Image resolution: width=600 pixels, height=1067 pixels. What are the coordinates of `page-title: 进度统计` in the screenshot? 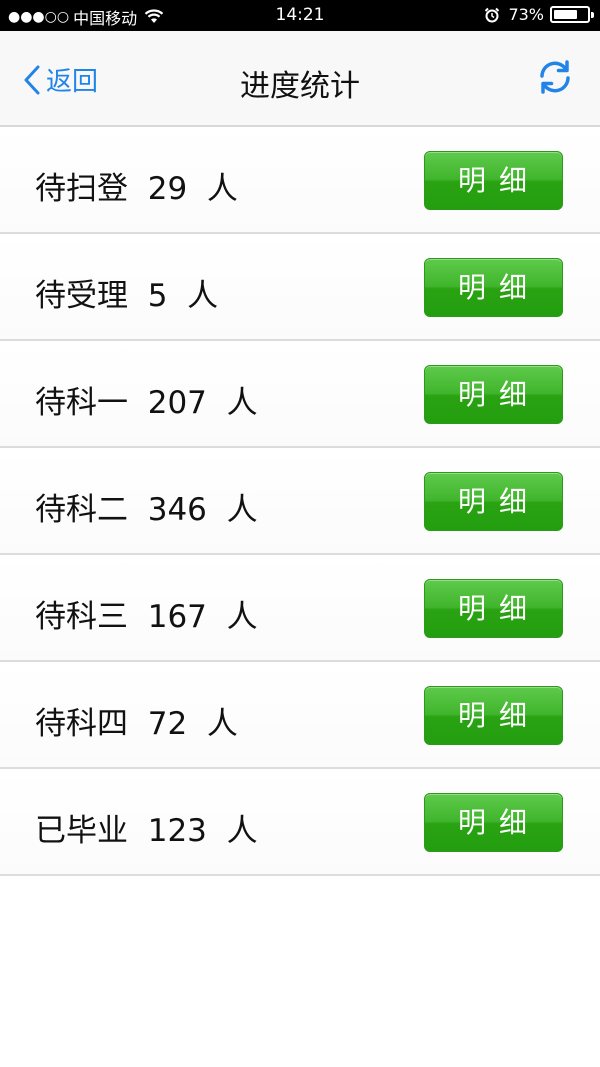 It's located at (300, 86).